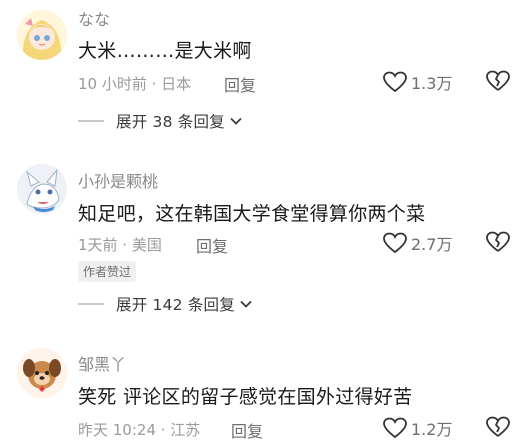 This screenshot has width=521, height=444. What do you see at coordinates (395, 428) in the screenshot?
I see `heart-outline-icon` at bounding box center [395, 428].